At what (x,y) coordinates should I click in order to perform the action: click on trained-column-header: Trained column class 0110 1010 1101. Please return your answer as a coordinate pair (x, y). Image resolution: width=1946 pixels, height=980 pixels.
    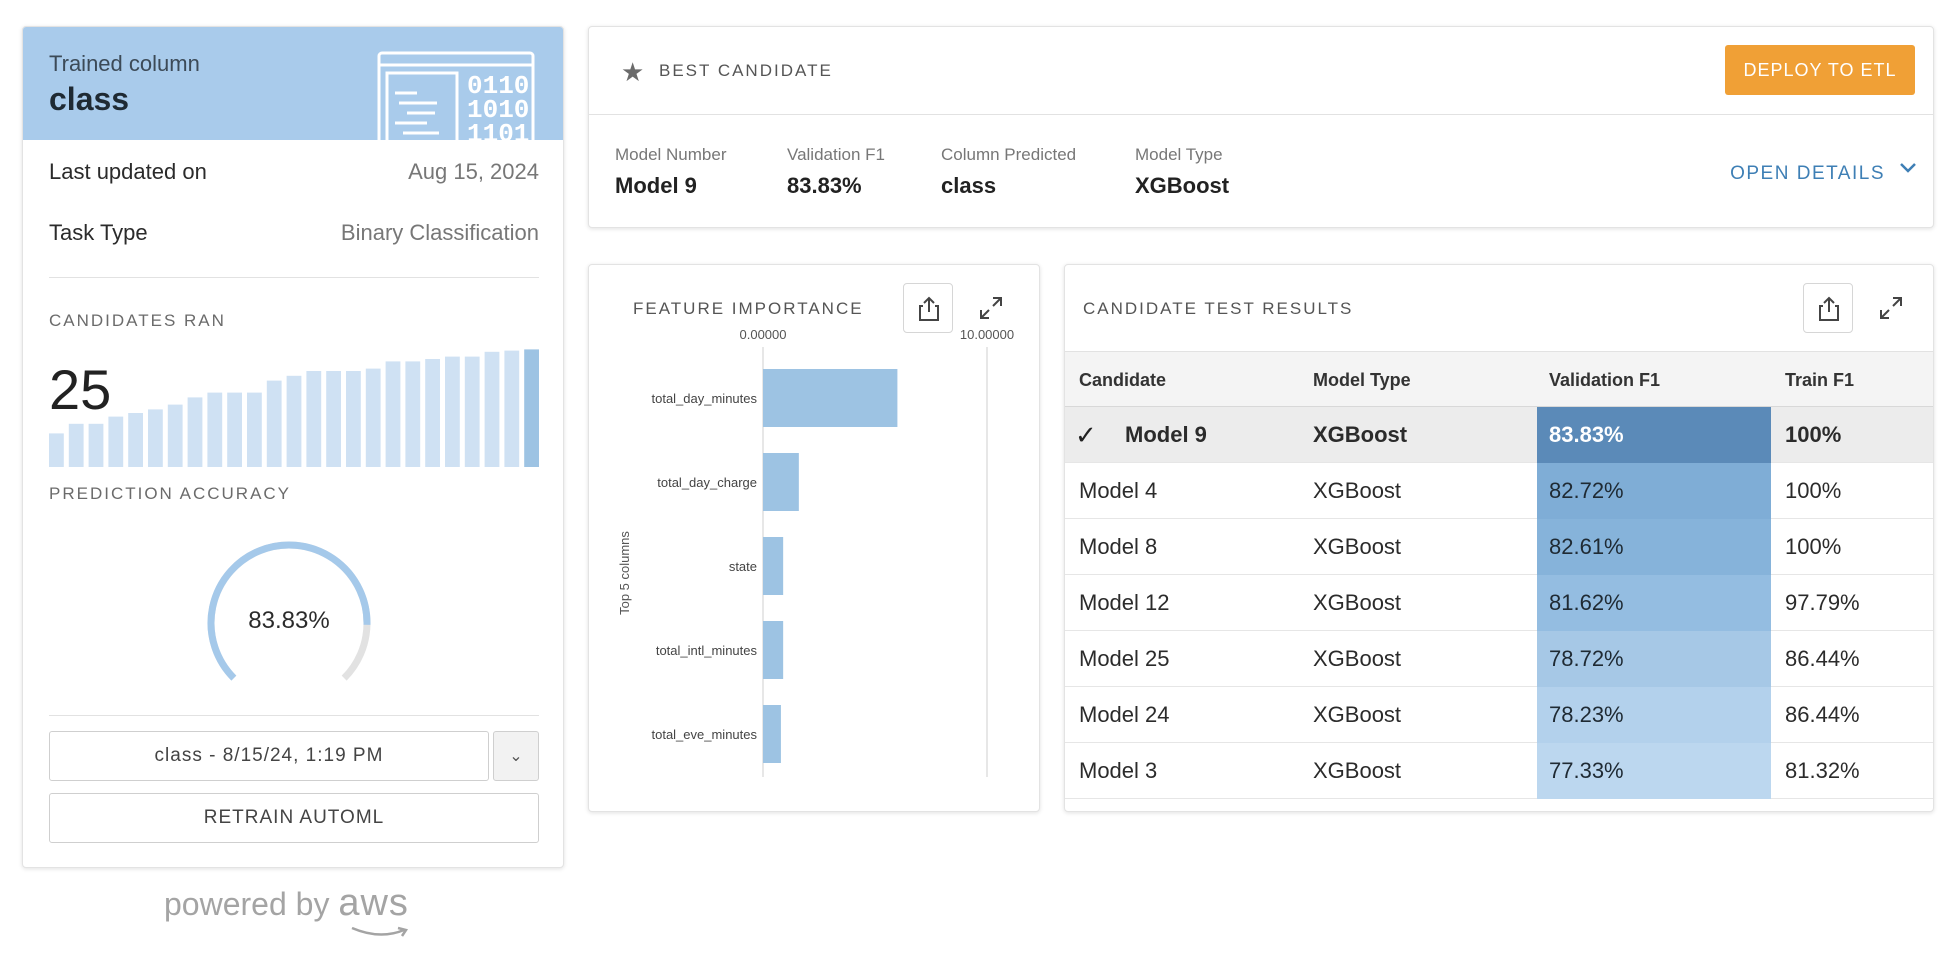
    Looking at the image, I should click on (293, 83).